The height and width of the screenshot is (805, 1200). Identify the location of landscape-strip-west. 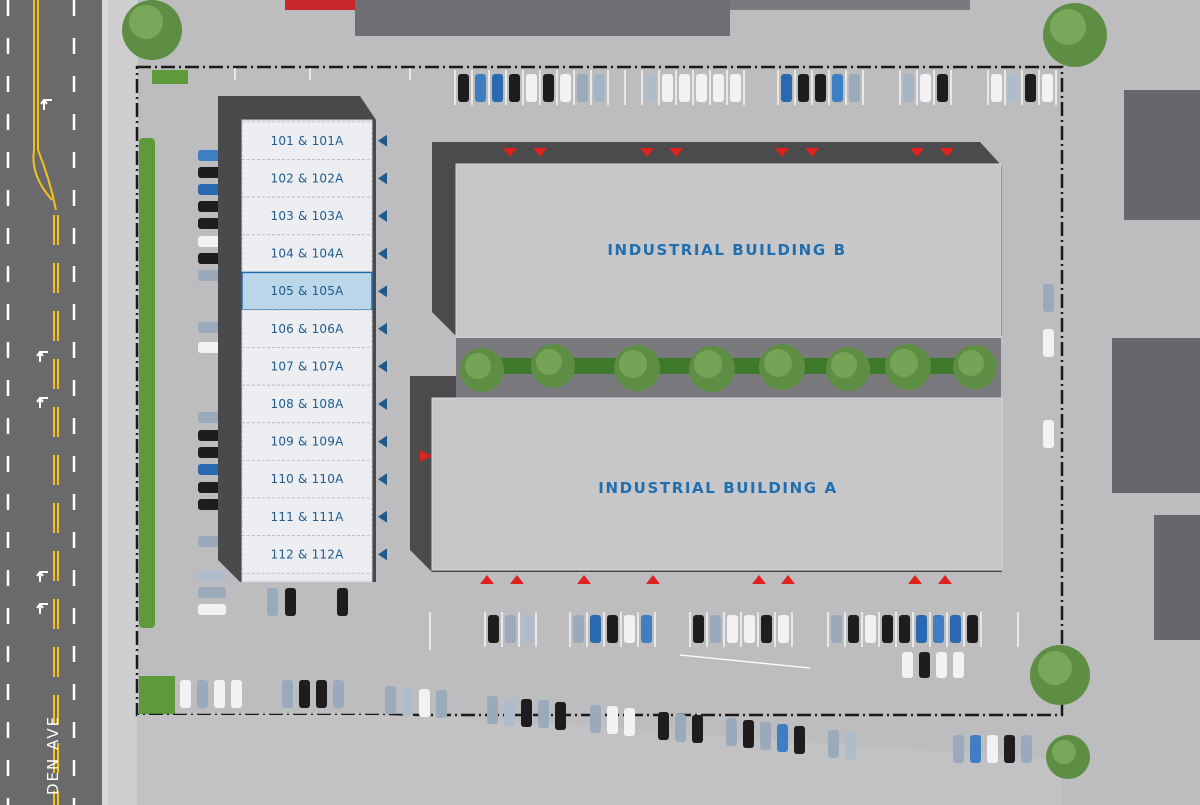
(147, 383).